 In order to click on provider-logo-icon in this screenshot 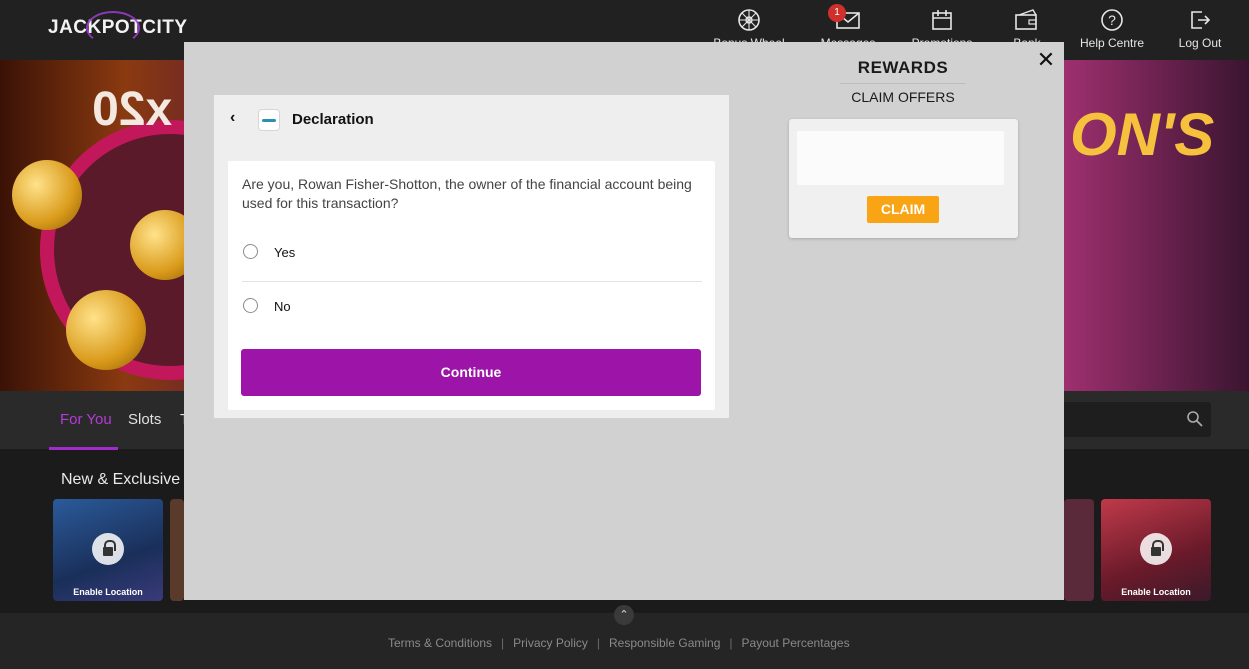, I will do `click(269, 120)`.